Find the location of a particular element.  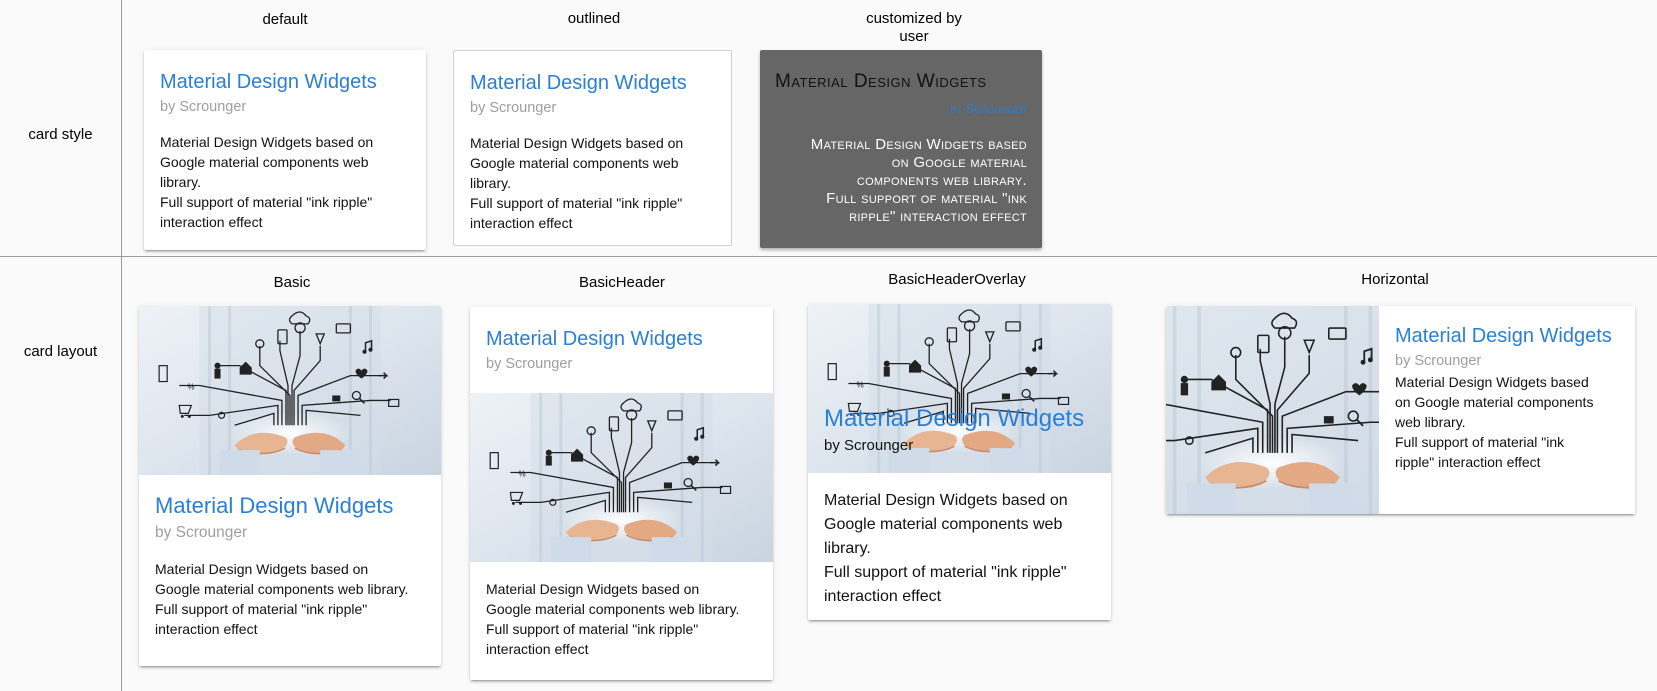

row-label-card-style: card style is located at coordinates (60, 134).